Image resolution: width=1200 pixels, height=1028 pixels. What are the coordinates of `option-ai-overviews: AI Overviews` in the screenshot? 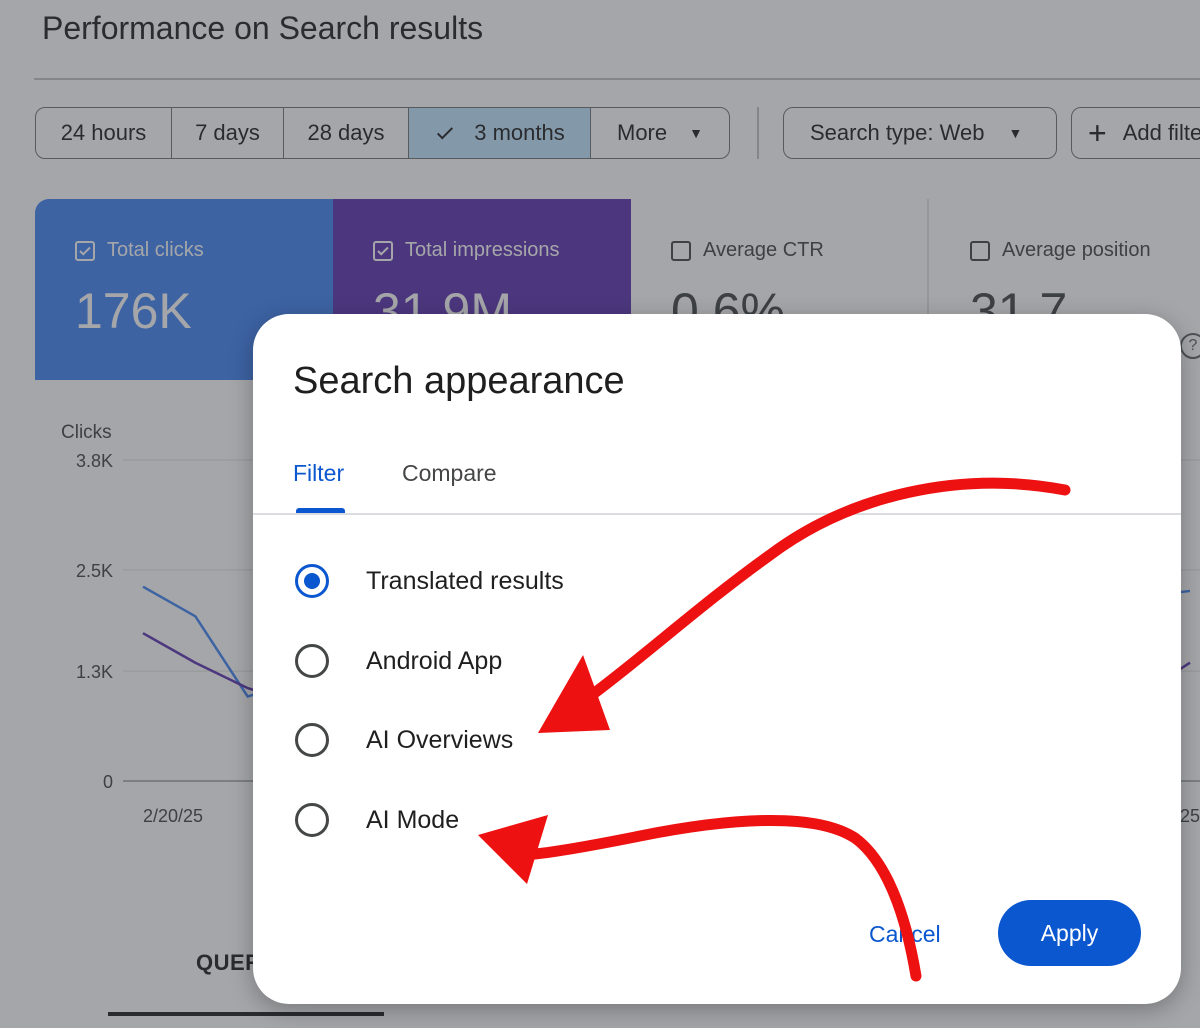 It's located at (404, 740).